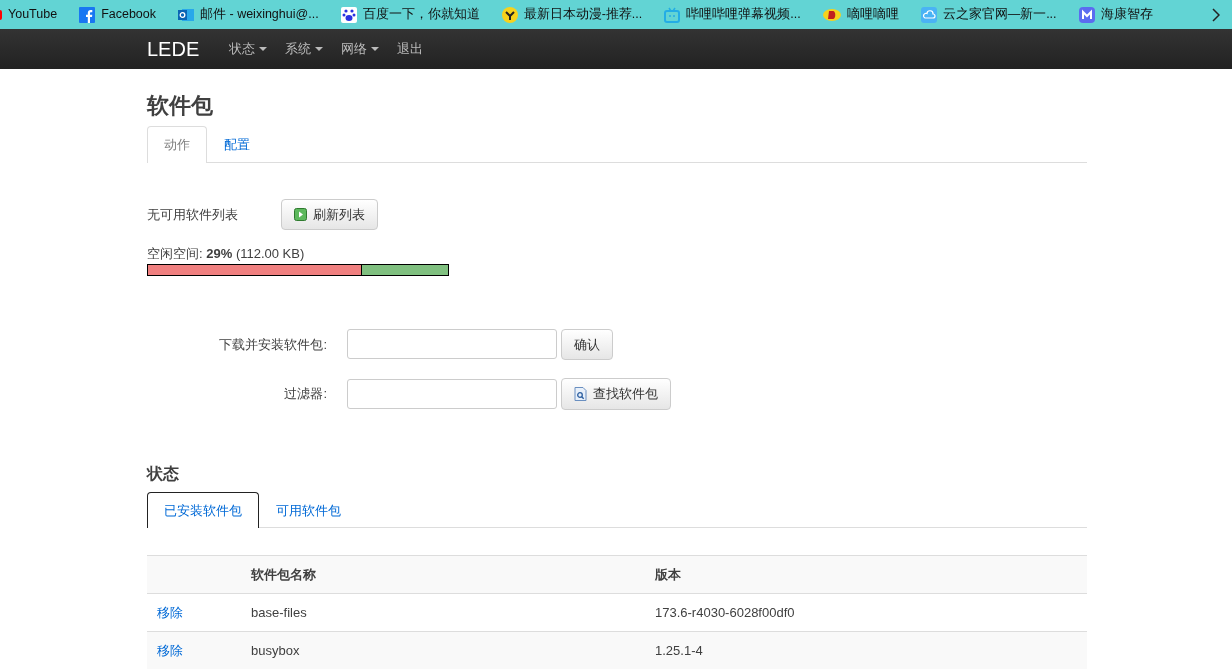 Image resolution: width=1232 pixels, height=669 pixels. Describe the element at coordinates (308, 509) in the screenshot. I see `tab: 可用软件包` at that location.